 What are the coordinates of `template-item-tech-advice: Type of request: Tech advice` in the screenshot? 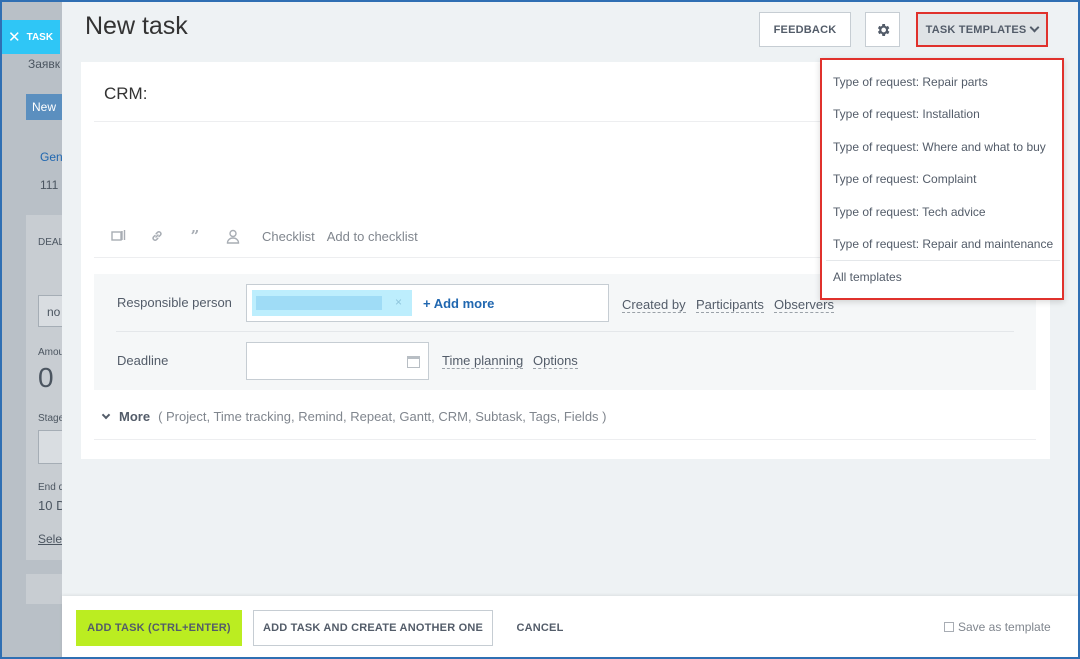 It's located at (909, 212).